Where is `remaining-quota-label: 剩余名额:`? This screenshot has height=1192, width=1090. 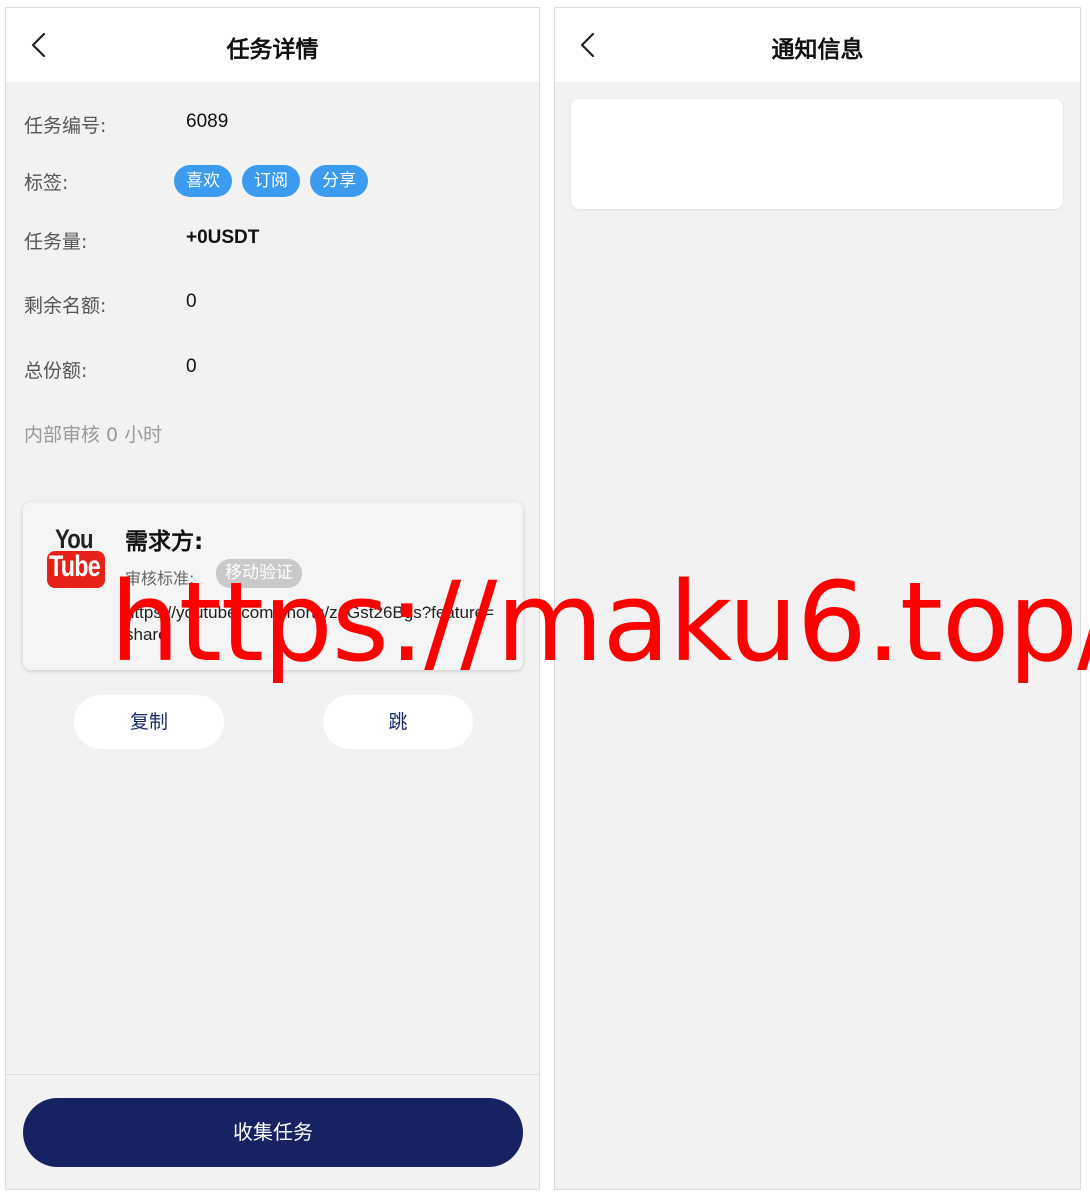 remaining-quota-label: 剩余名额: is located at coordinates (65, 306).